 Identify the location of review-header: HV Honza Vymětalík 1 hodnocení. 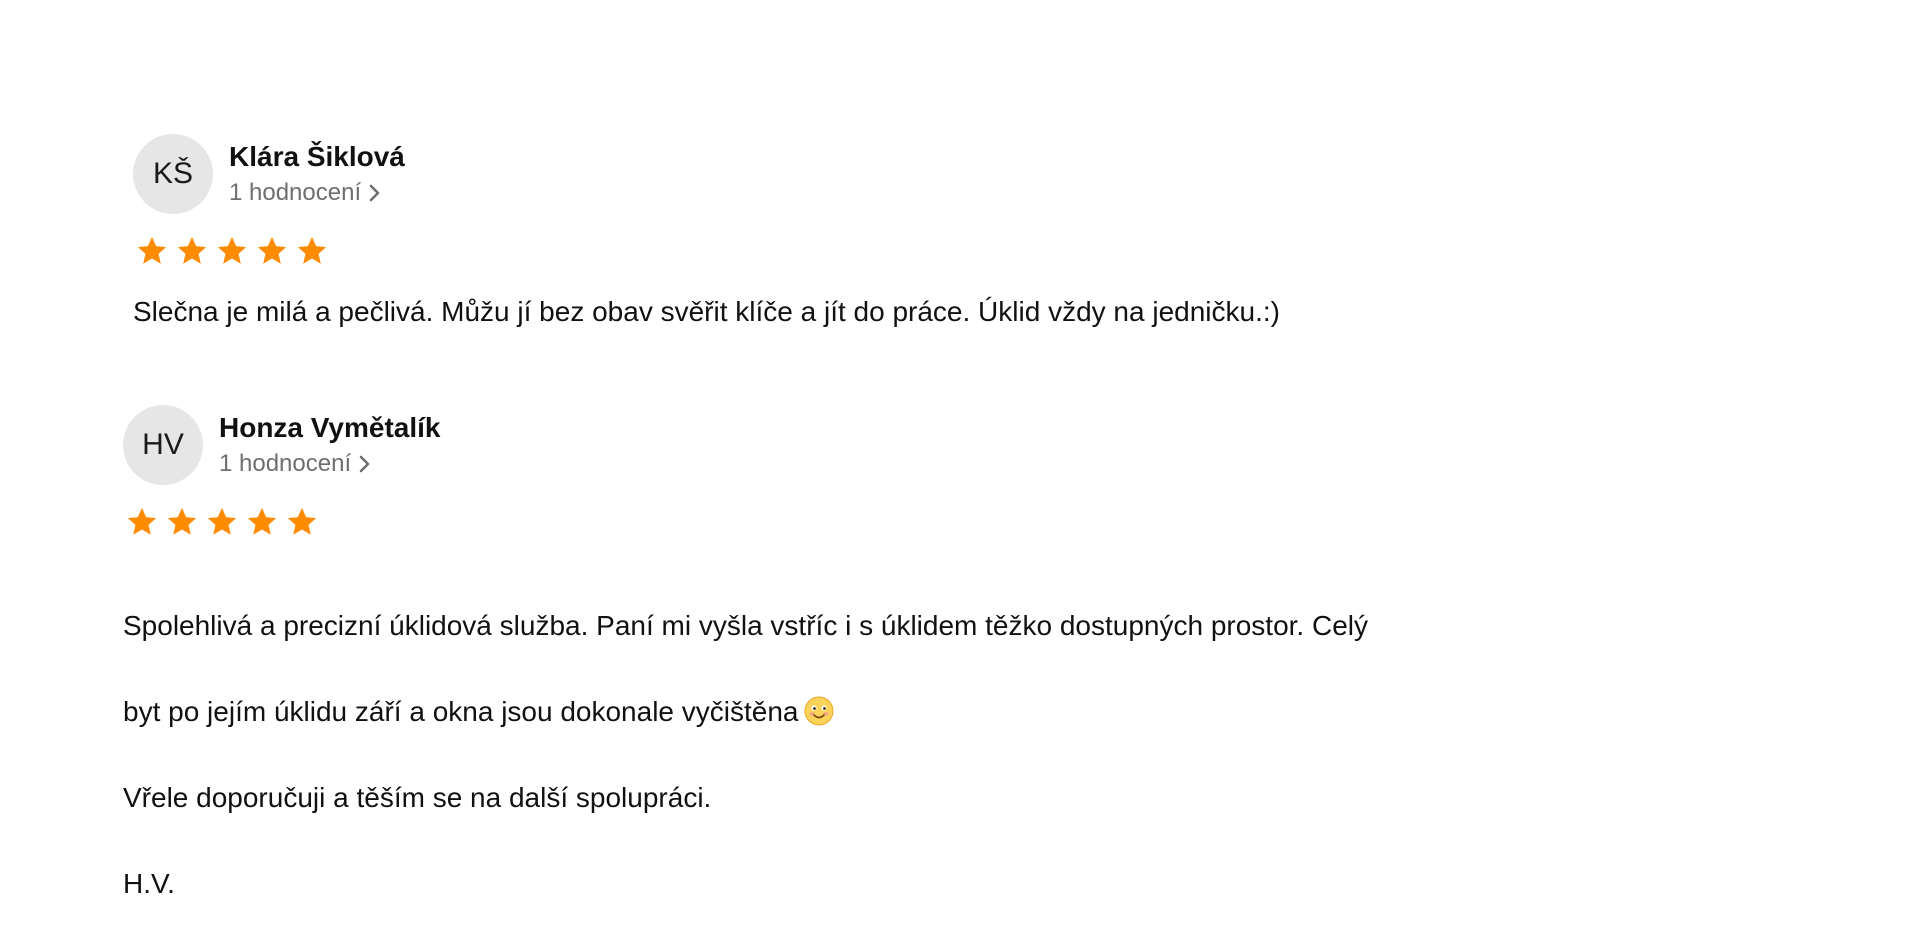
(745, 445).